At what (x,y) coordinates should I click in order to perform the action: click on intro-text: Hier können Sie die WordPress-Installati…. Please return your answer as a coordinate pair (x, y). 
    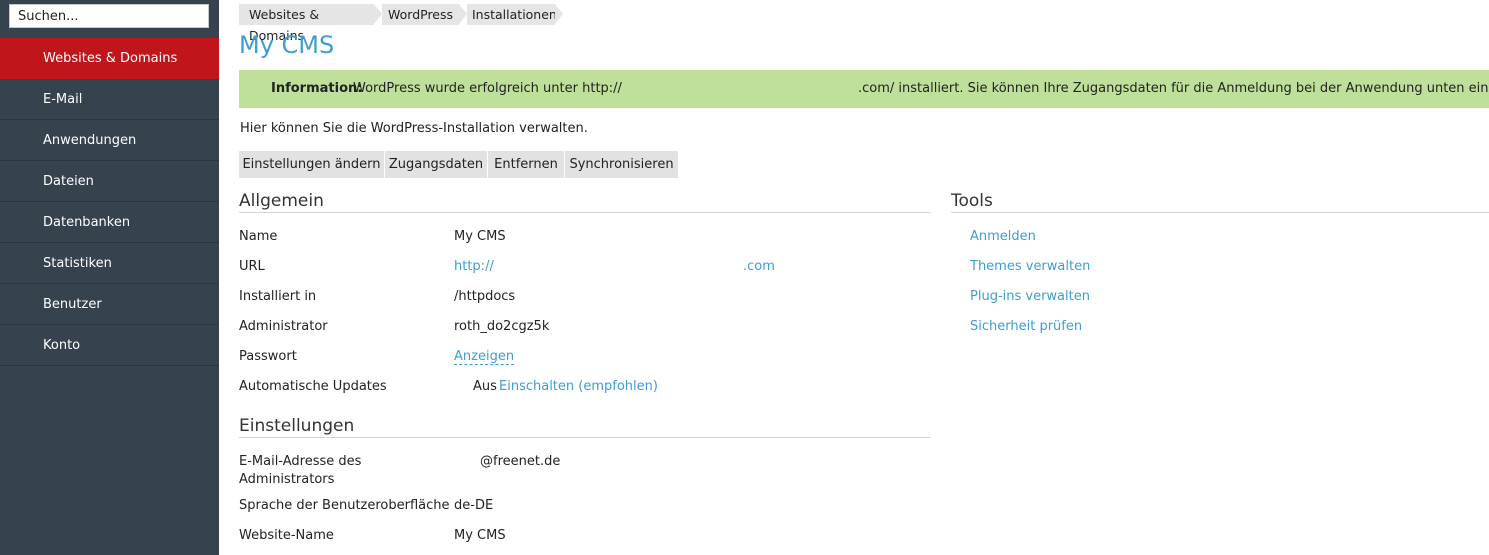
    Looking at the image, I should click on (414, 128).